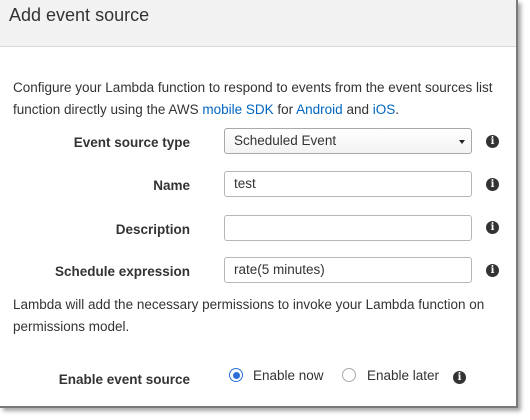 This screenshot has width=530, height=420. I want to click on mobile-sdk-link: mobile SDK, so click(237, 109).